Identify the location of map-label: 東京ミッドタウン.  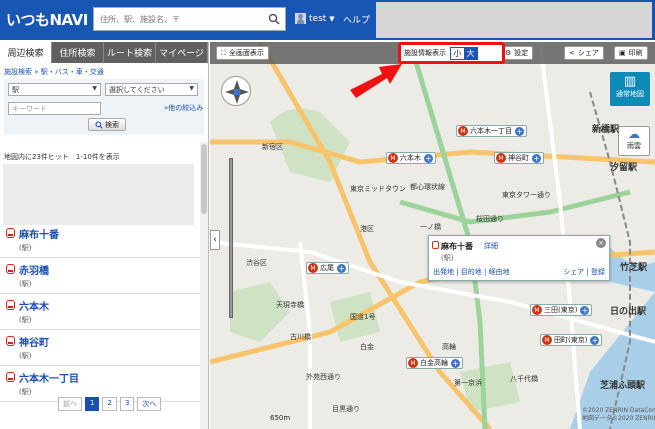
(378, 189).